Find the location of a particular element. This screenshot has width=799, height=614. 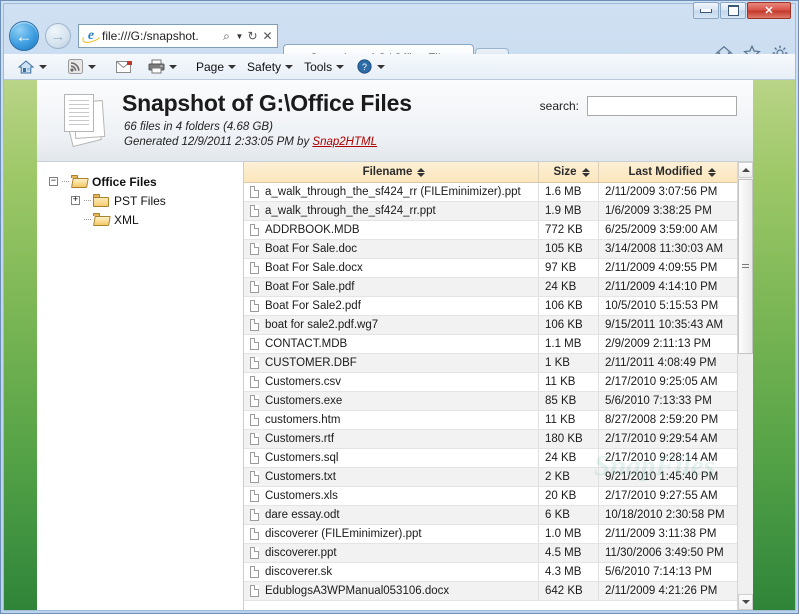

table-row: Customers.rtf 180 KB 2/17/2010 9:29:54 AM is located at coordinates (498, 439).